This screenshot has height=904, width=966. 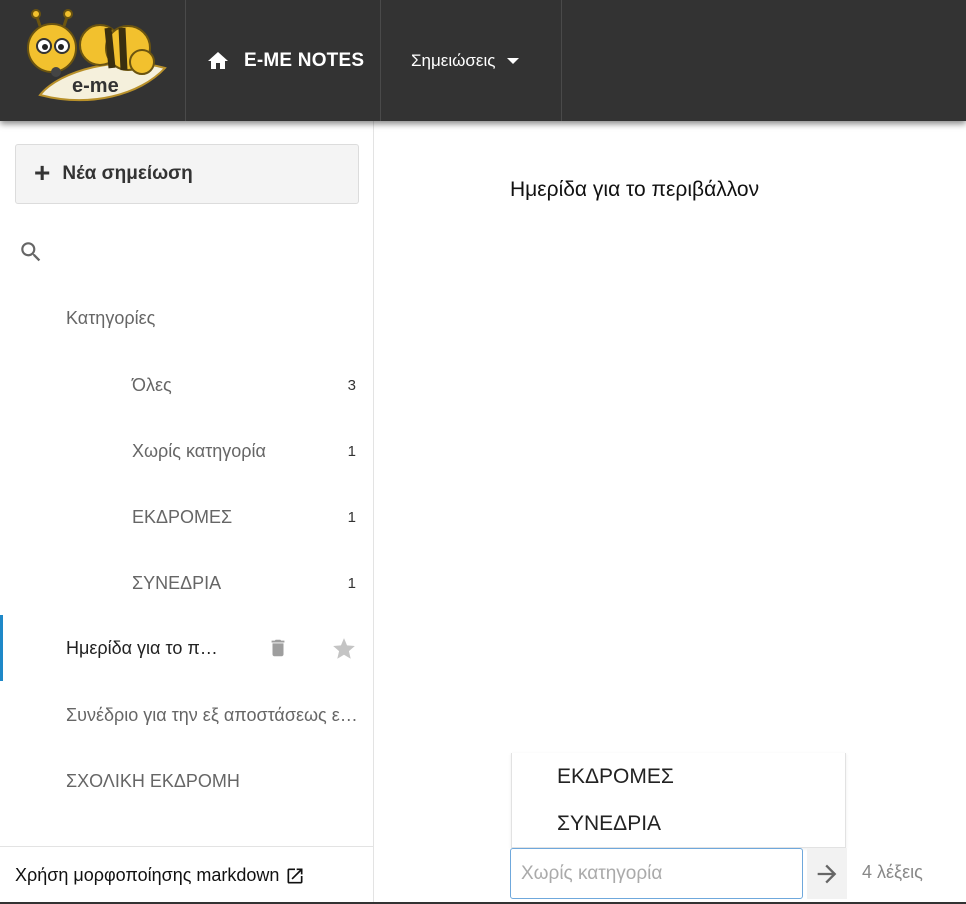 I want to click on trash-icon, so click(x=278, y=648).